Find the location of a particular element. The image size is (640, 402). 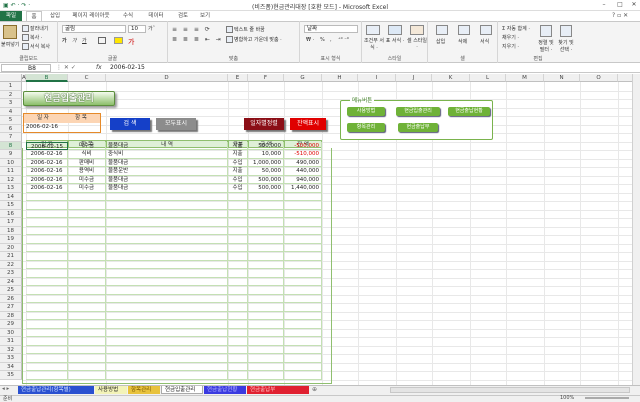

column-header-m: M is located at coordinates (525, 78).